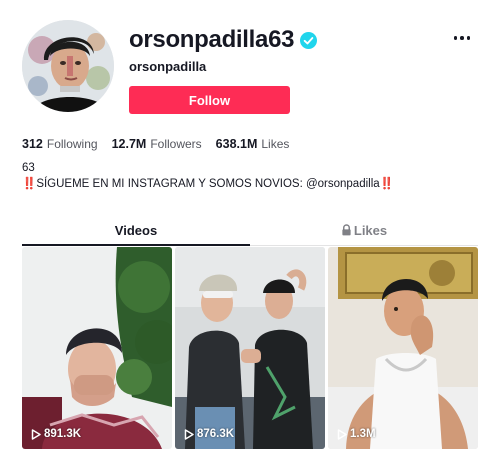  I want to click on video-card-2: 876.3K, so click(250, 348).